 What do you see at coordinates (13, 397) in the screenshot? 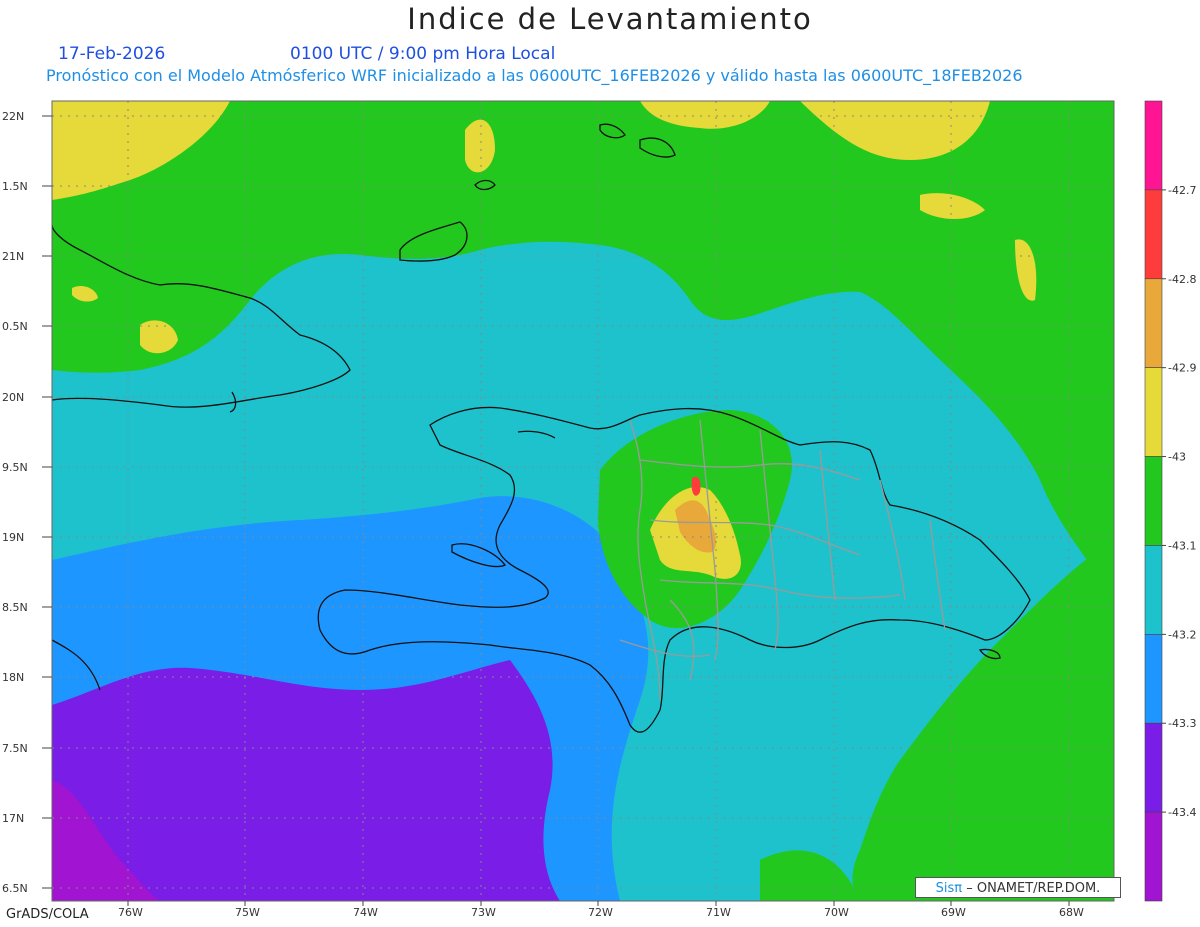
I see `lat-label: 20N` at bounding box center [13, 397].